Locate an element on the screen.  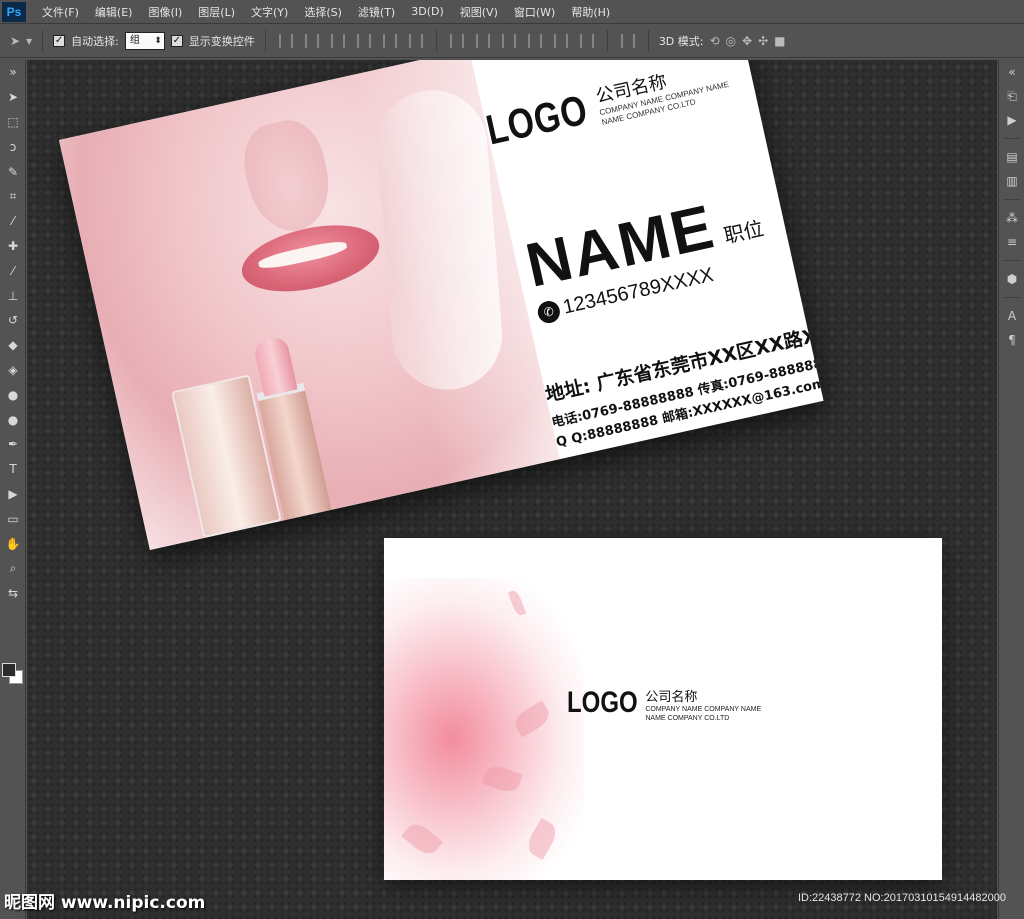
history-panel-icon: ⎗ is located at coordinates (1011, 96).